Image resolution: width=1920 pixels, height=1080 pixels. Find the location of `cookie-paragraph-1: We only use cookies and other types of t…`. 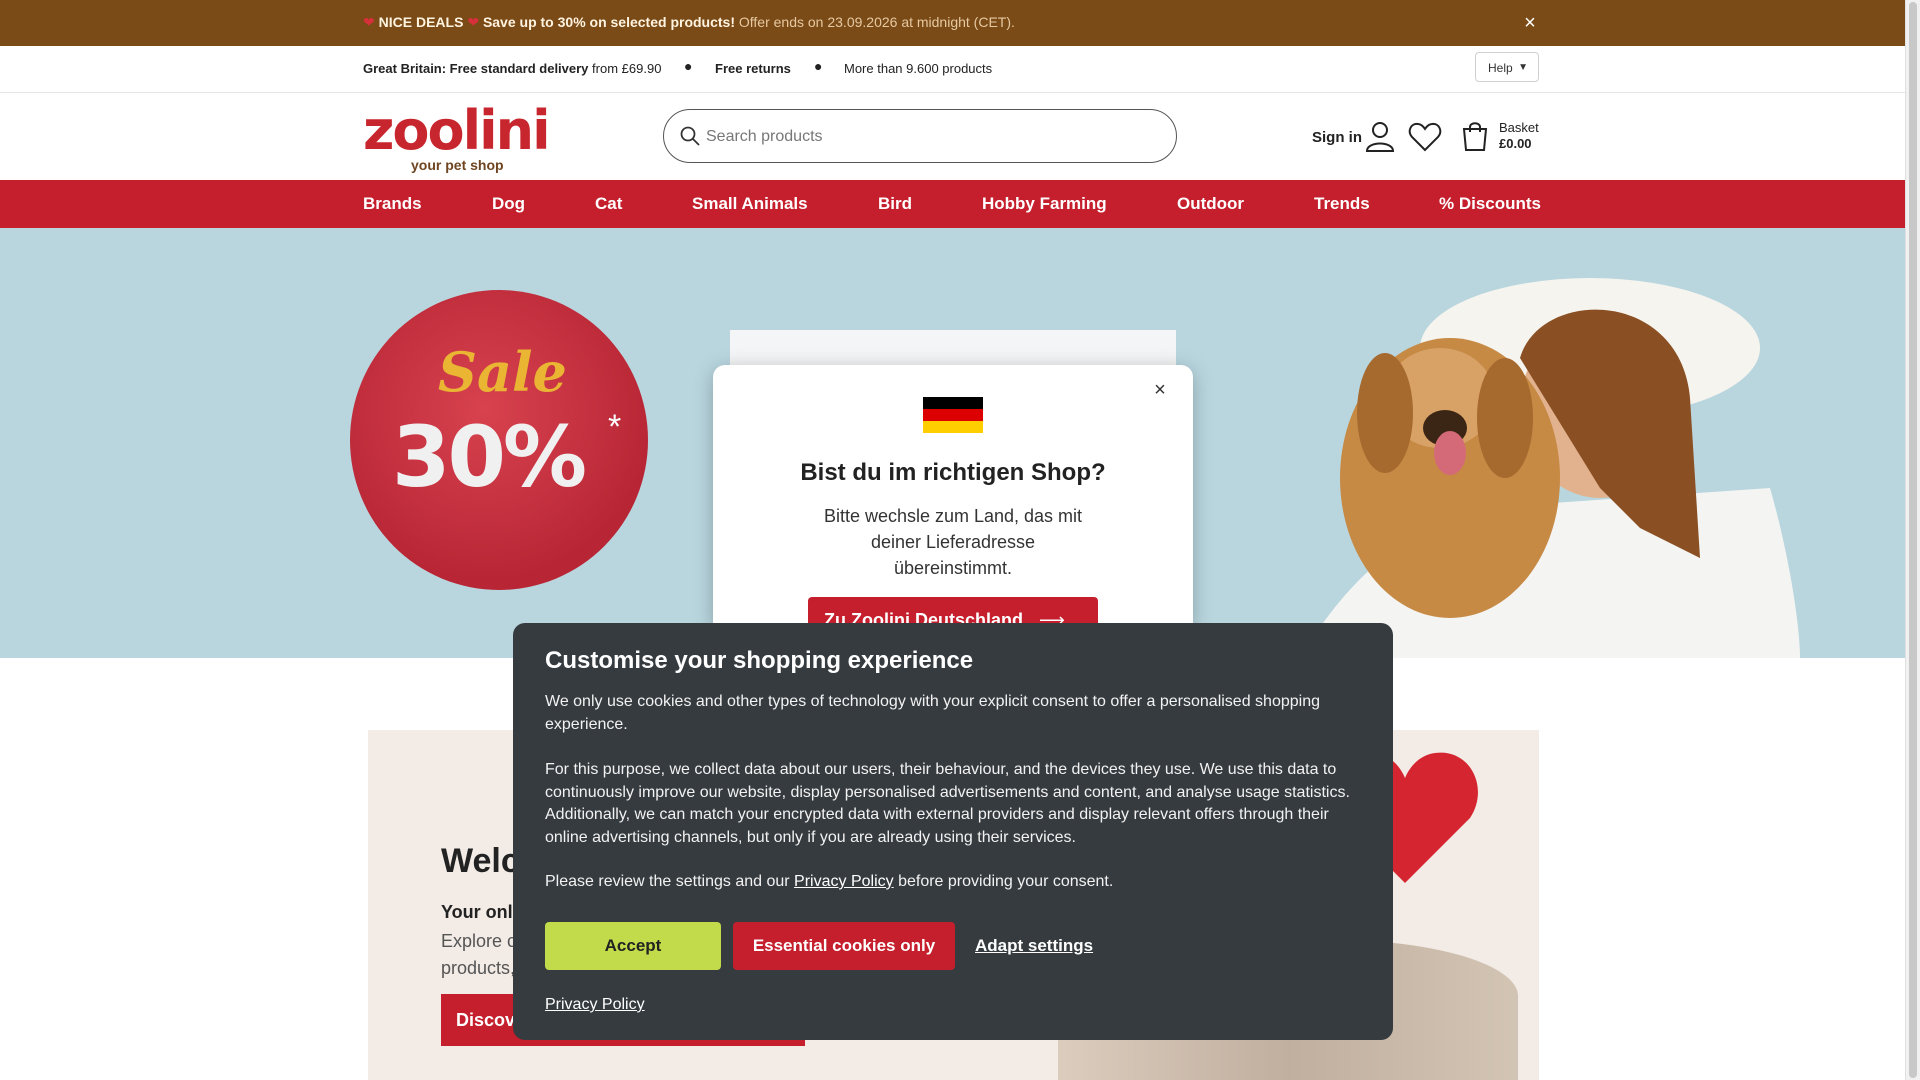

cookie-paragraph-1: We only use cookies and other types of t… is located at coordinates (932, 713).